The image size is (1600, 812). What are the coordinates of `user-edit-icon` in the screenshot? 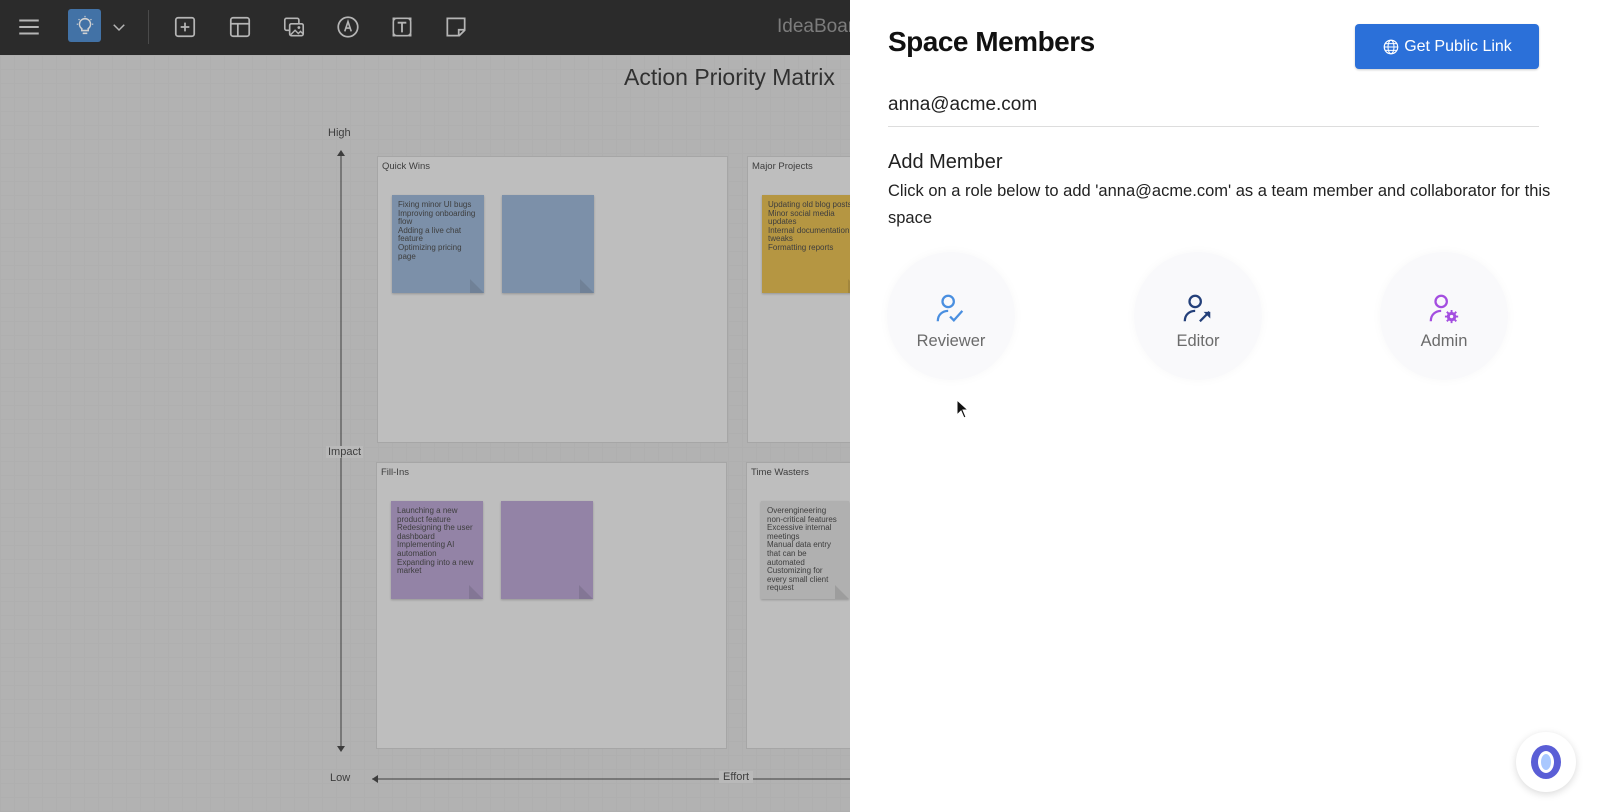 It's located at (1197, 308).